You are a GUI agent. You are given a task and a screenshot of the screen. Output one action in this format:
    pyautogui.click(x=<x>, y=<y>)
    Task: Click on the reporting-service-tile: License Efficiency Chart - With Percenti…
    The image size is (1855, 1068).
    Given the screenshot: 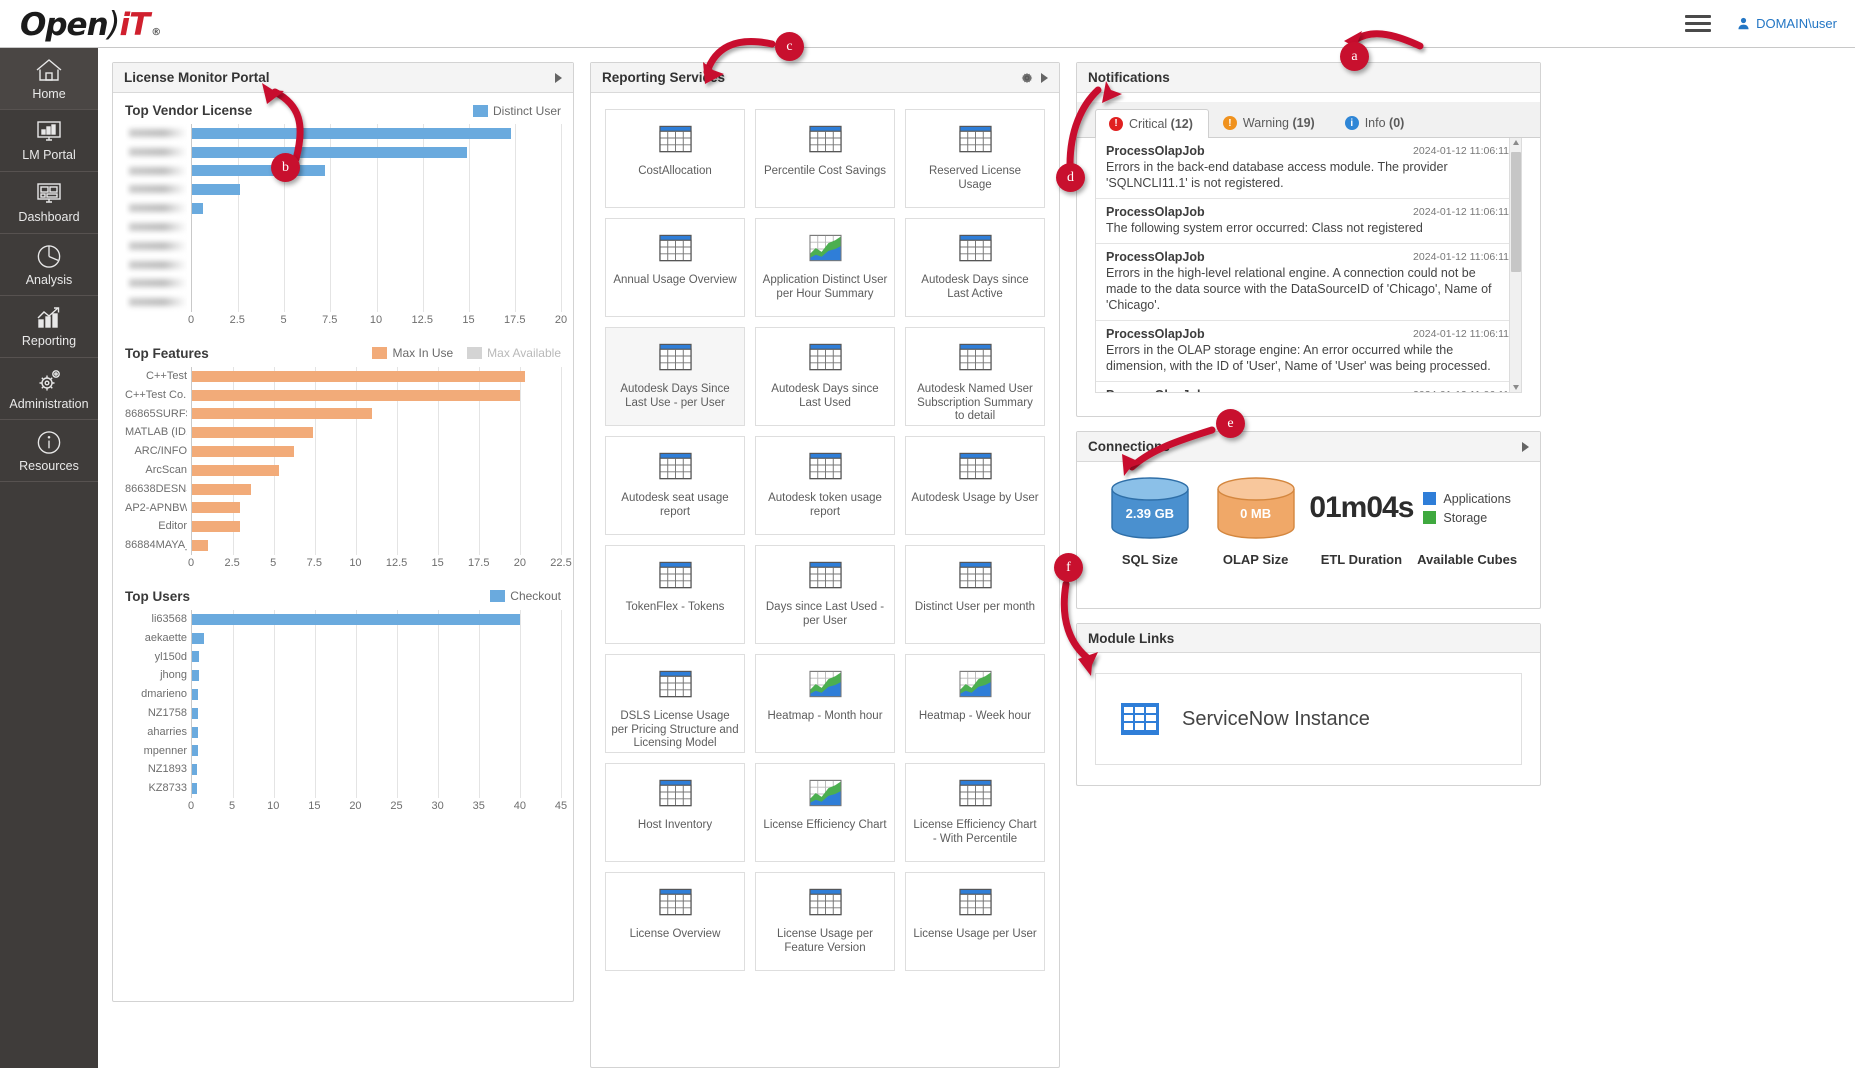 What is the action you would take?
    pyautogui.click(x=975, y=812)
    